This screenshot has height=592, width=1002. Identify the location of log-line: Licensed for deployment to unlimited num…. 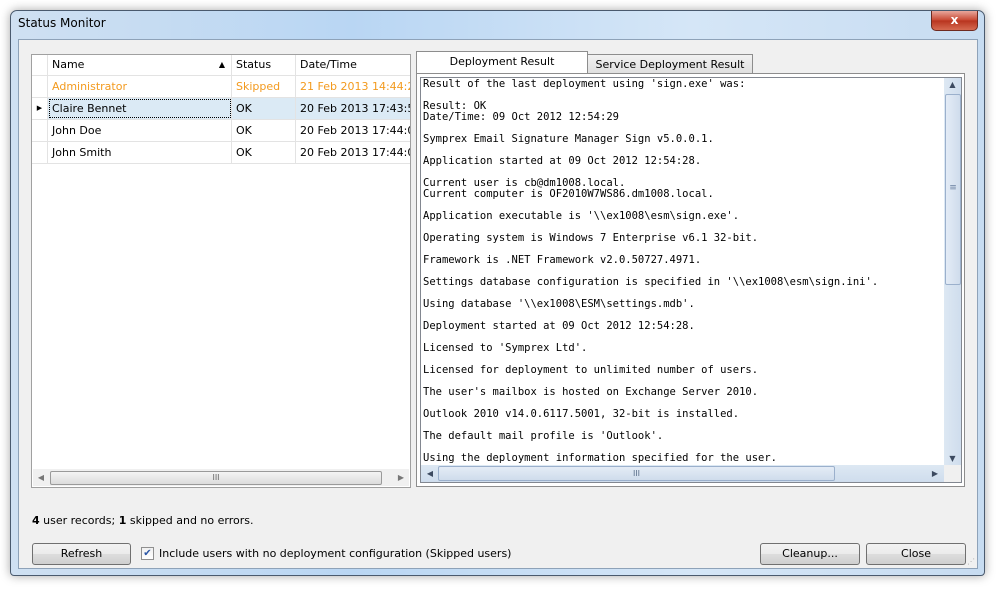
(591, 370).